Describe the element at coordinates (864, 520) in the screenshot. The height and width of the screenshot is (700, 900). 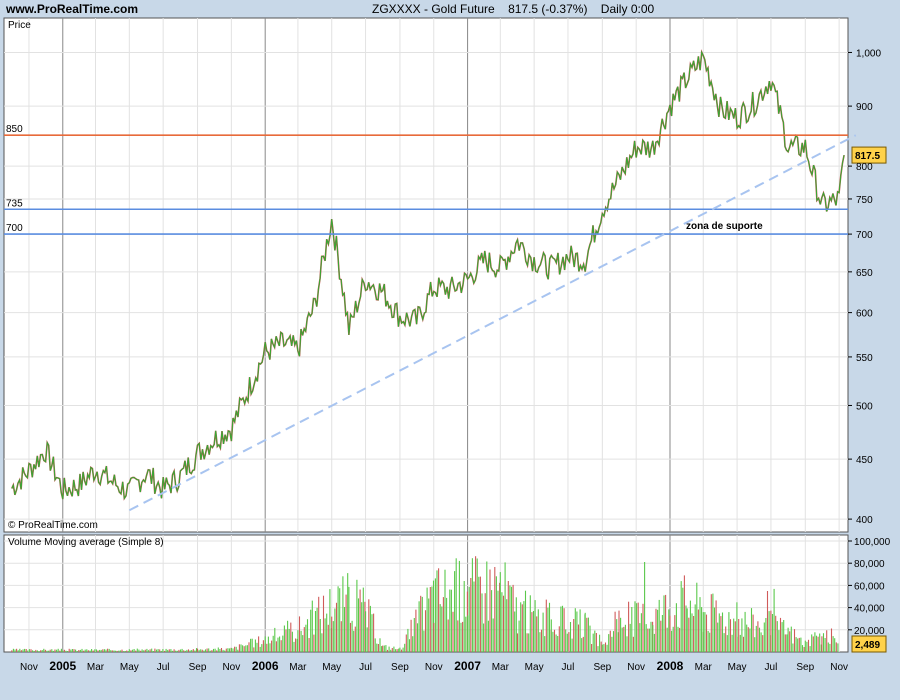
I see `price-y-tick-label: 400` at that location.